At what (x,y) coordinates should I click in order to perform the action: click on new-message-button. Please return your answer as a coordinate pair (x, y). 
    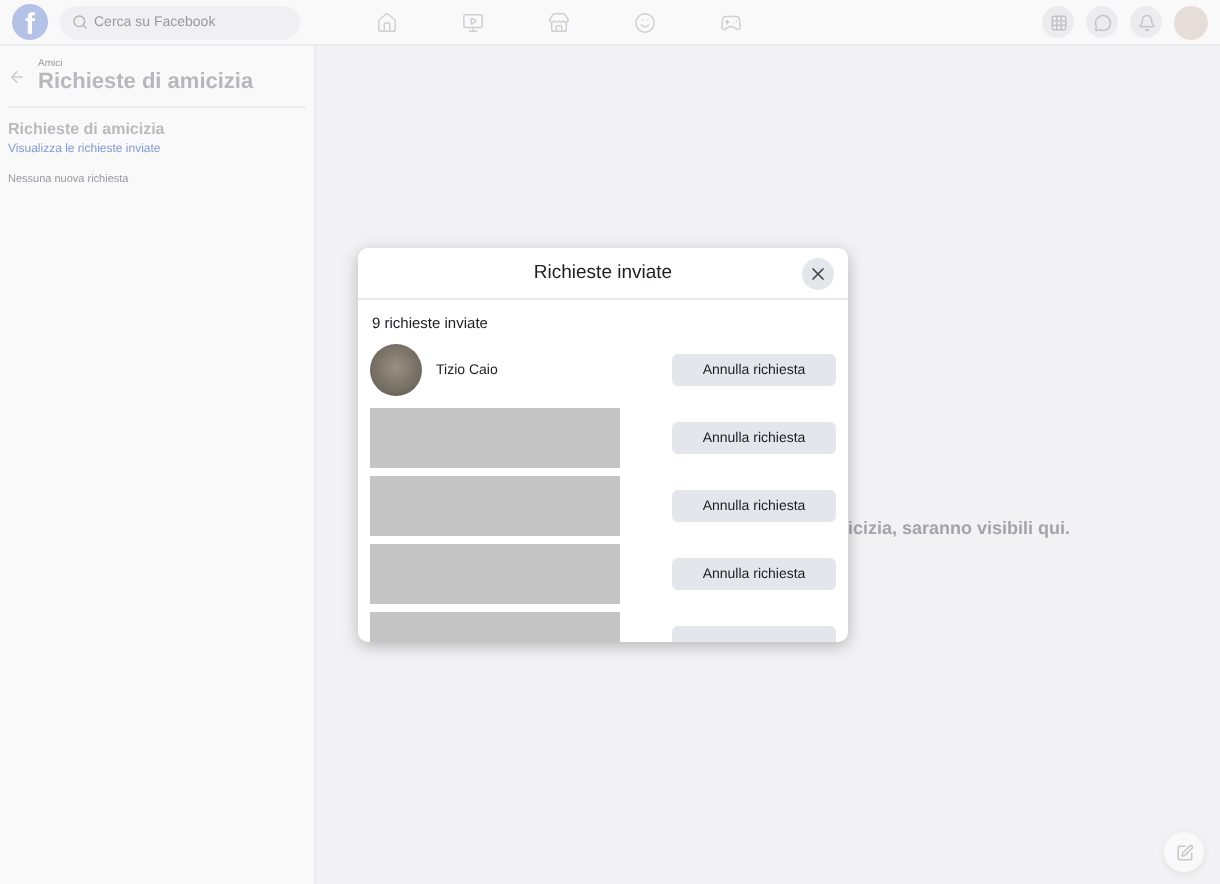
    Looking at the image, I should click on (1184, 852).